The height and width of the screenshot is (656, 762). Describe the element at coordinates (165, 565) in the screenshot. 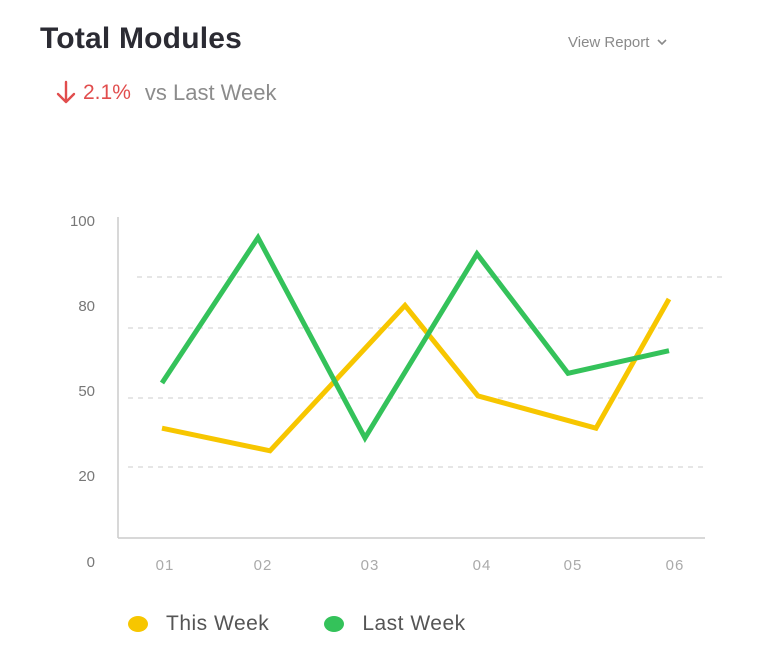

I see `x-tick-label: 01` at that location.